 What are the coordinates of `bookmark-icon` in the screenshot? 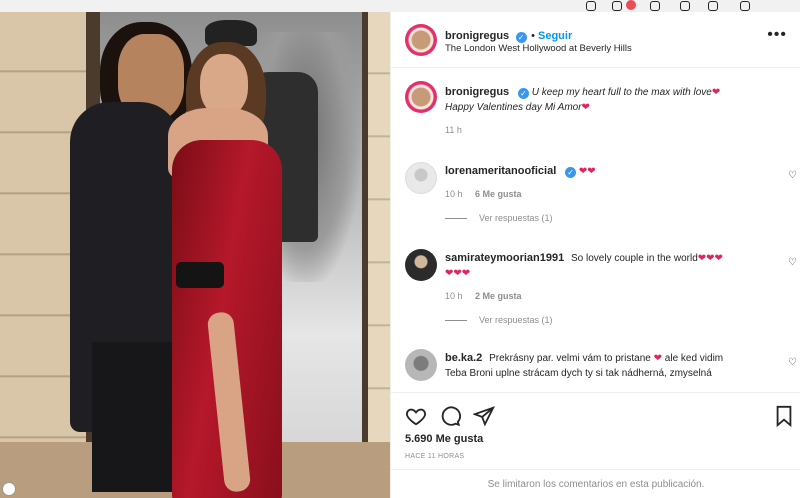 It's located at (784, 416).